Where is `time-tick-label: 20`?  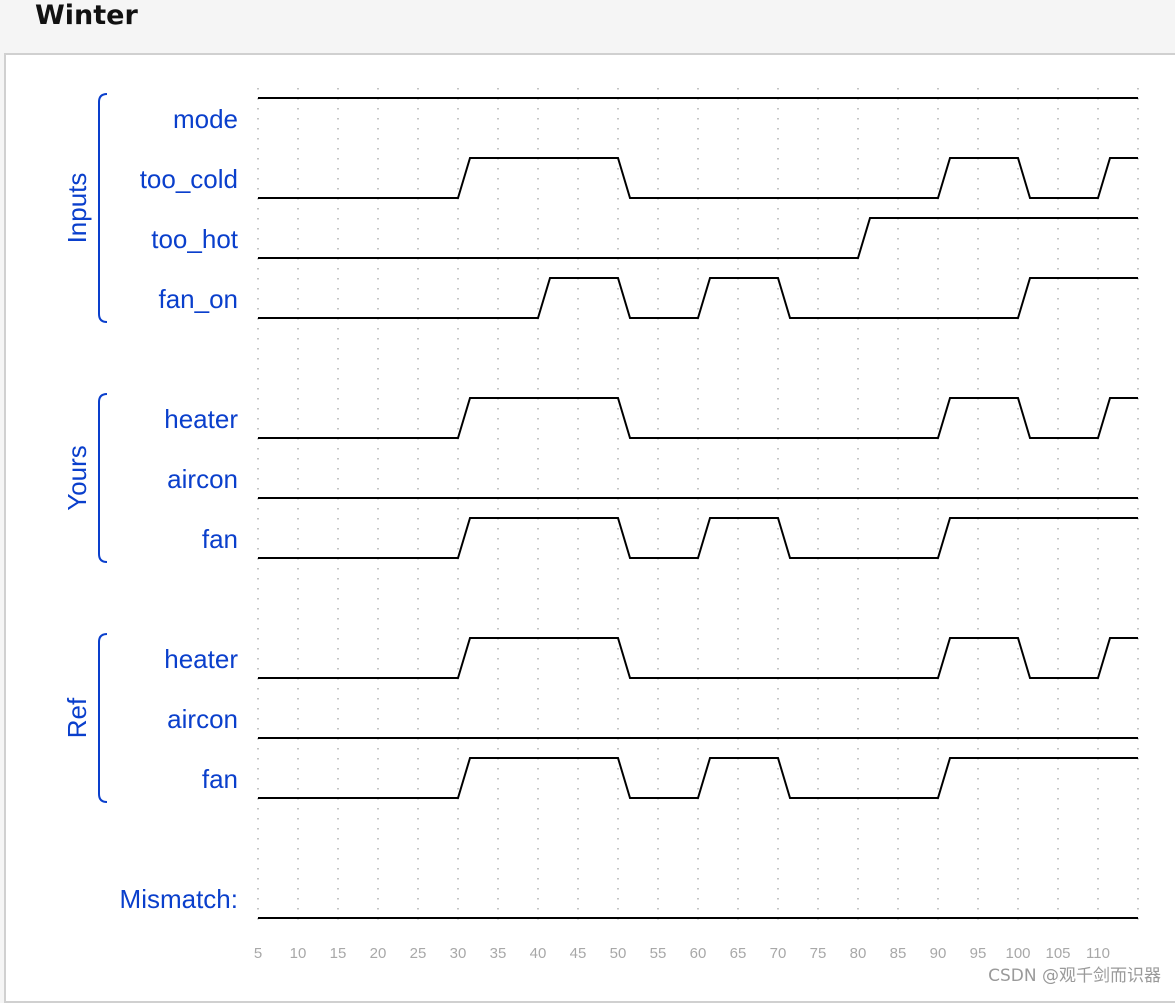 time-tick-label: 20 is located at coordinates (378, 953).